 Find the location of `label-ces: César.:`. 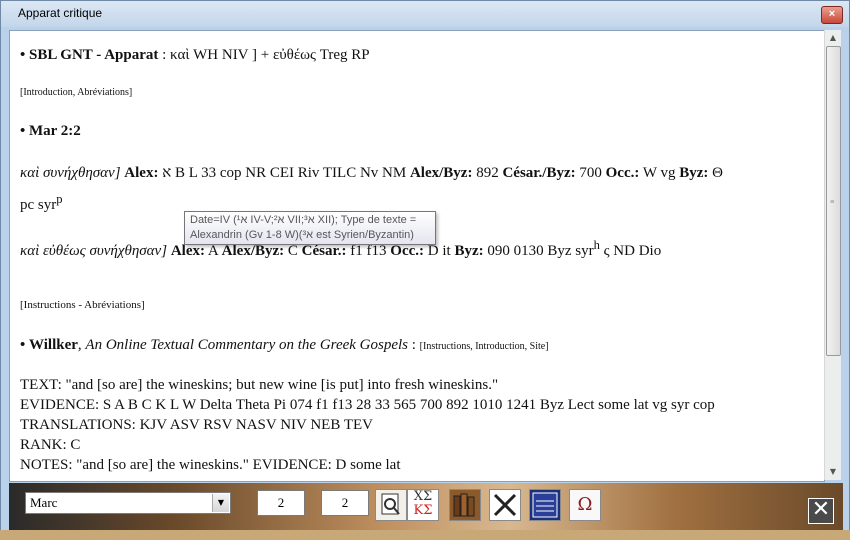

label-ces: César.: is located at coordinates (324, 251).